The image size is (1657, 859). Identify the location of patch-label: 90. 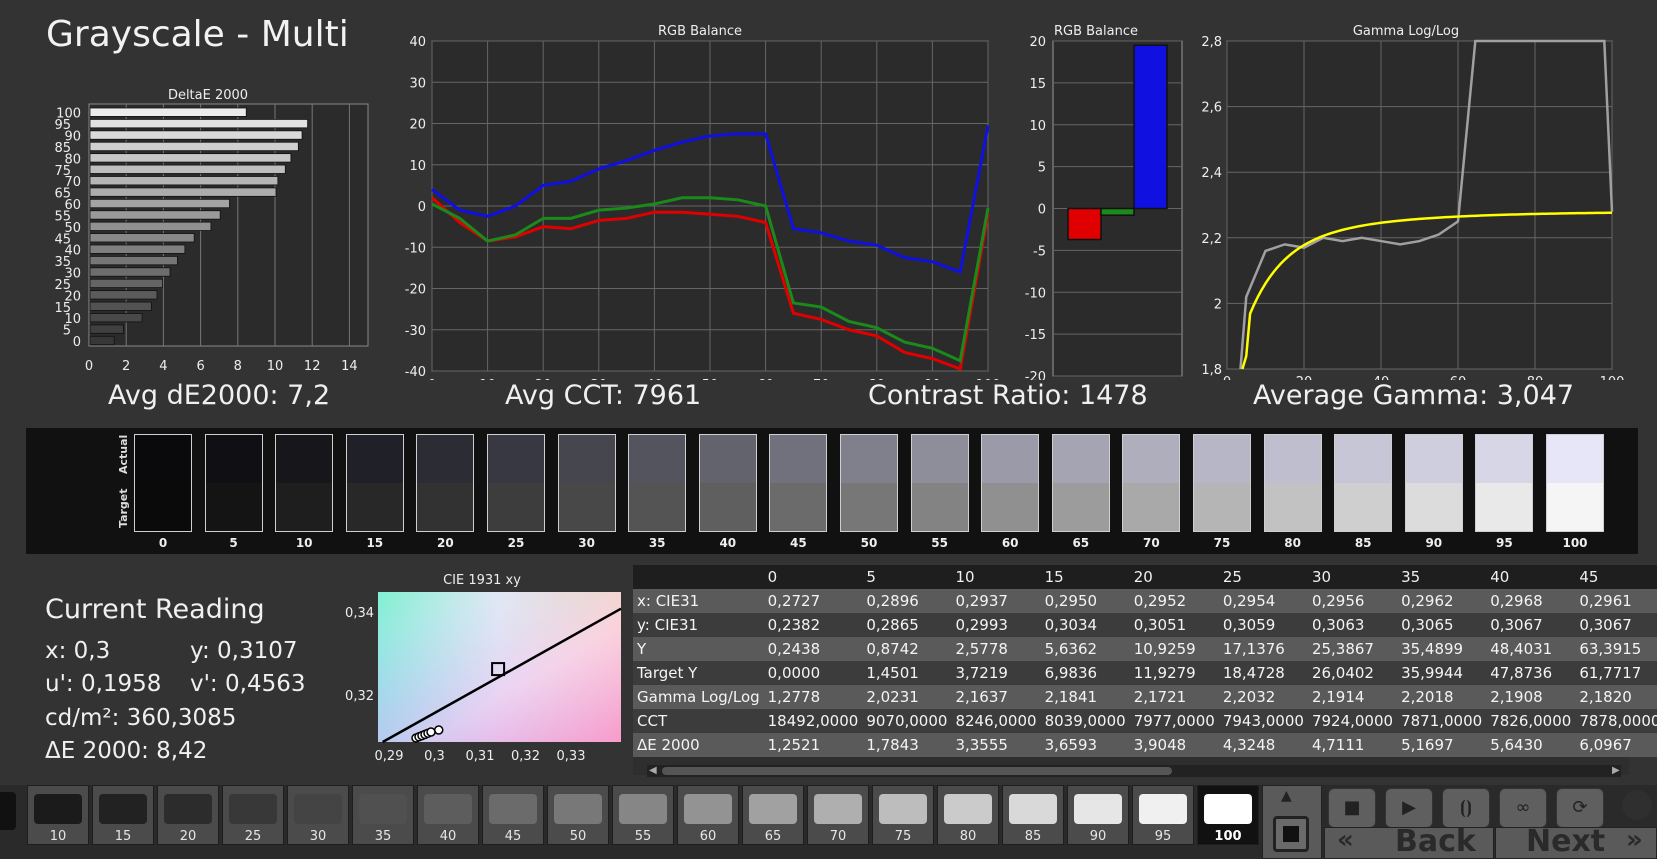
(1098, 836).